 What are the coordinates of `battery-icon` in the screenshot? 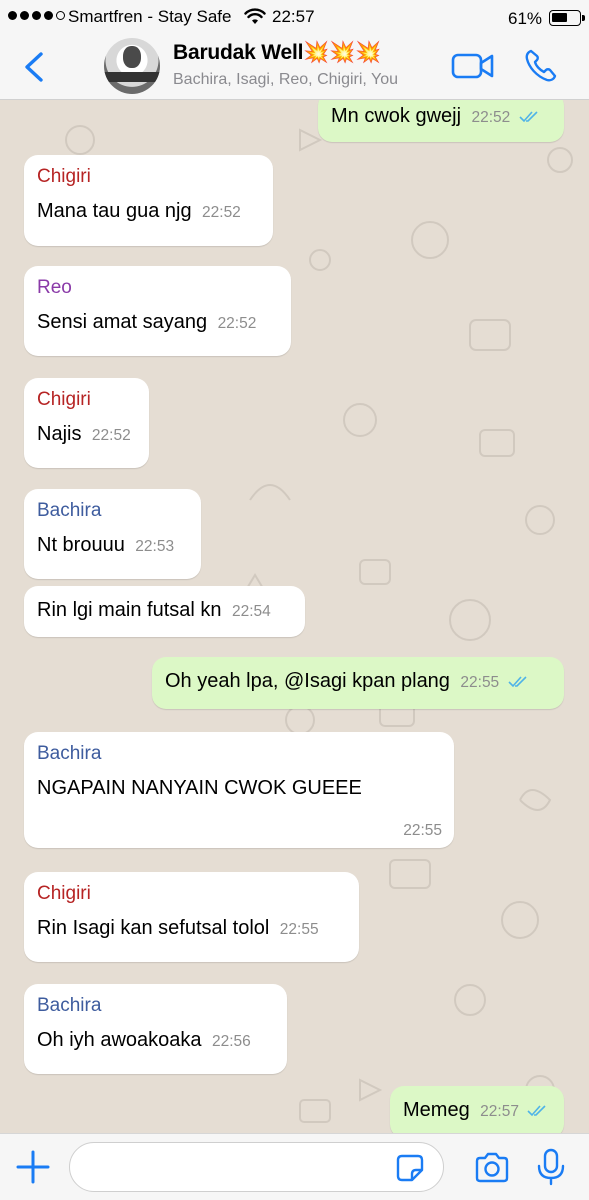 It's located at (567, 18).